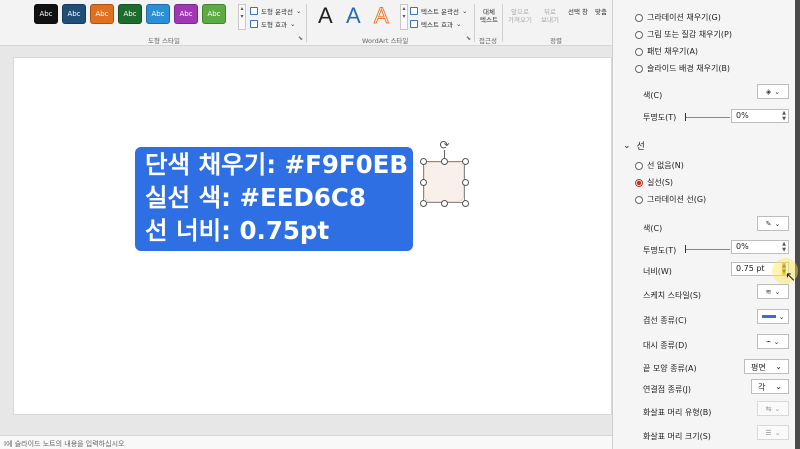 This screenshot has height=449, width=800. Describe the element at coordinates (438, 24) in the screenshot. I see `text-effects-button: 텍스트 효과 ⌄` at that location.